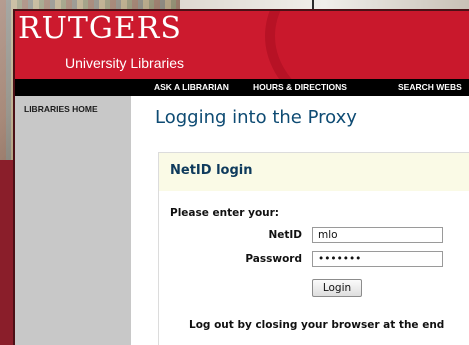 The width and height of the screenshot is (469, 345). Describe the element at coordinates (256, 117) in the screenshot. I see `page-title: Logging into the Proxy` at that location.